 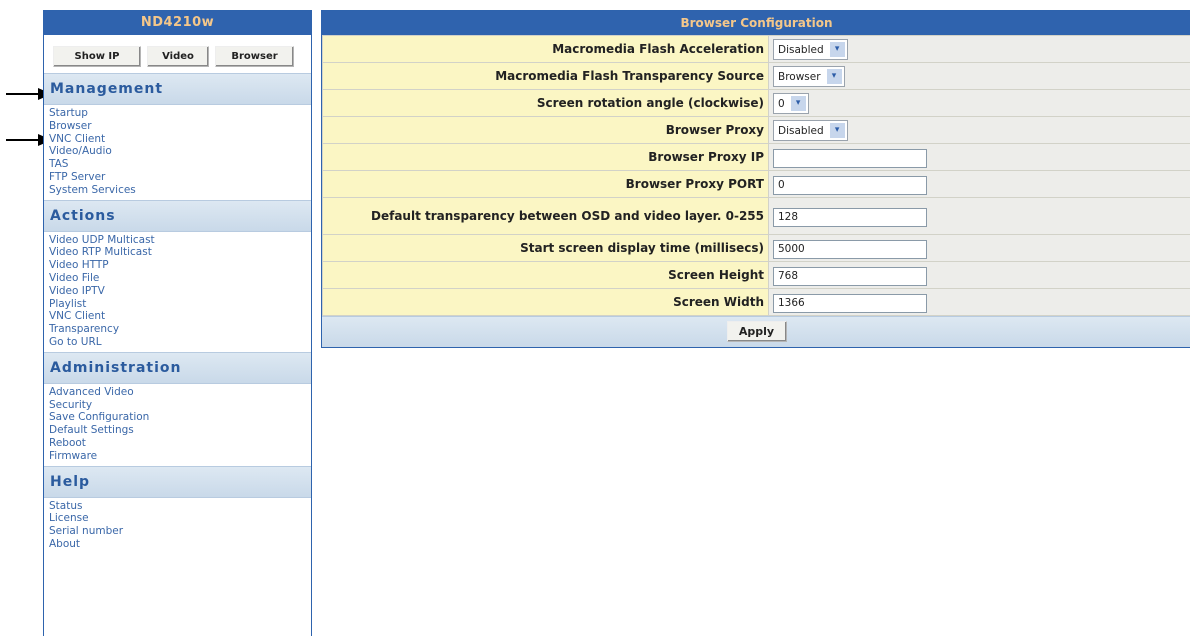 I want to click on section-links-help: StatusLicenseSerial numberAbout, so click(x=177, y=526).